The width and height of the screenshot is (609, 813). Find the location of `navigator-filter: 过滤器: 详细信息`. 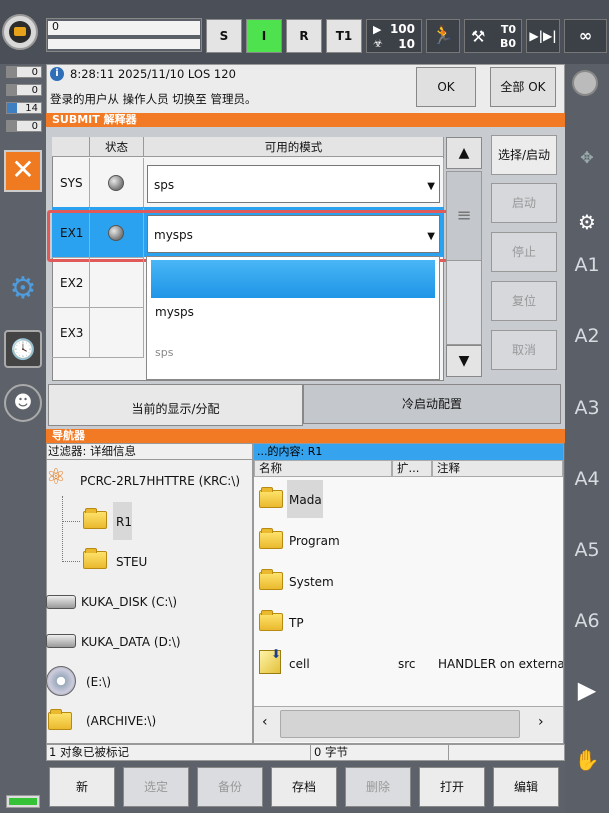

navigator-filter: 过滤器: 详细信息 is located at coordinates (149, 451).